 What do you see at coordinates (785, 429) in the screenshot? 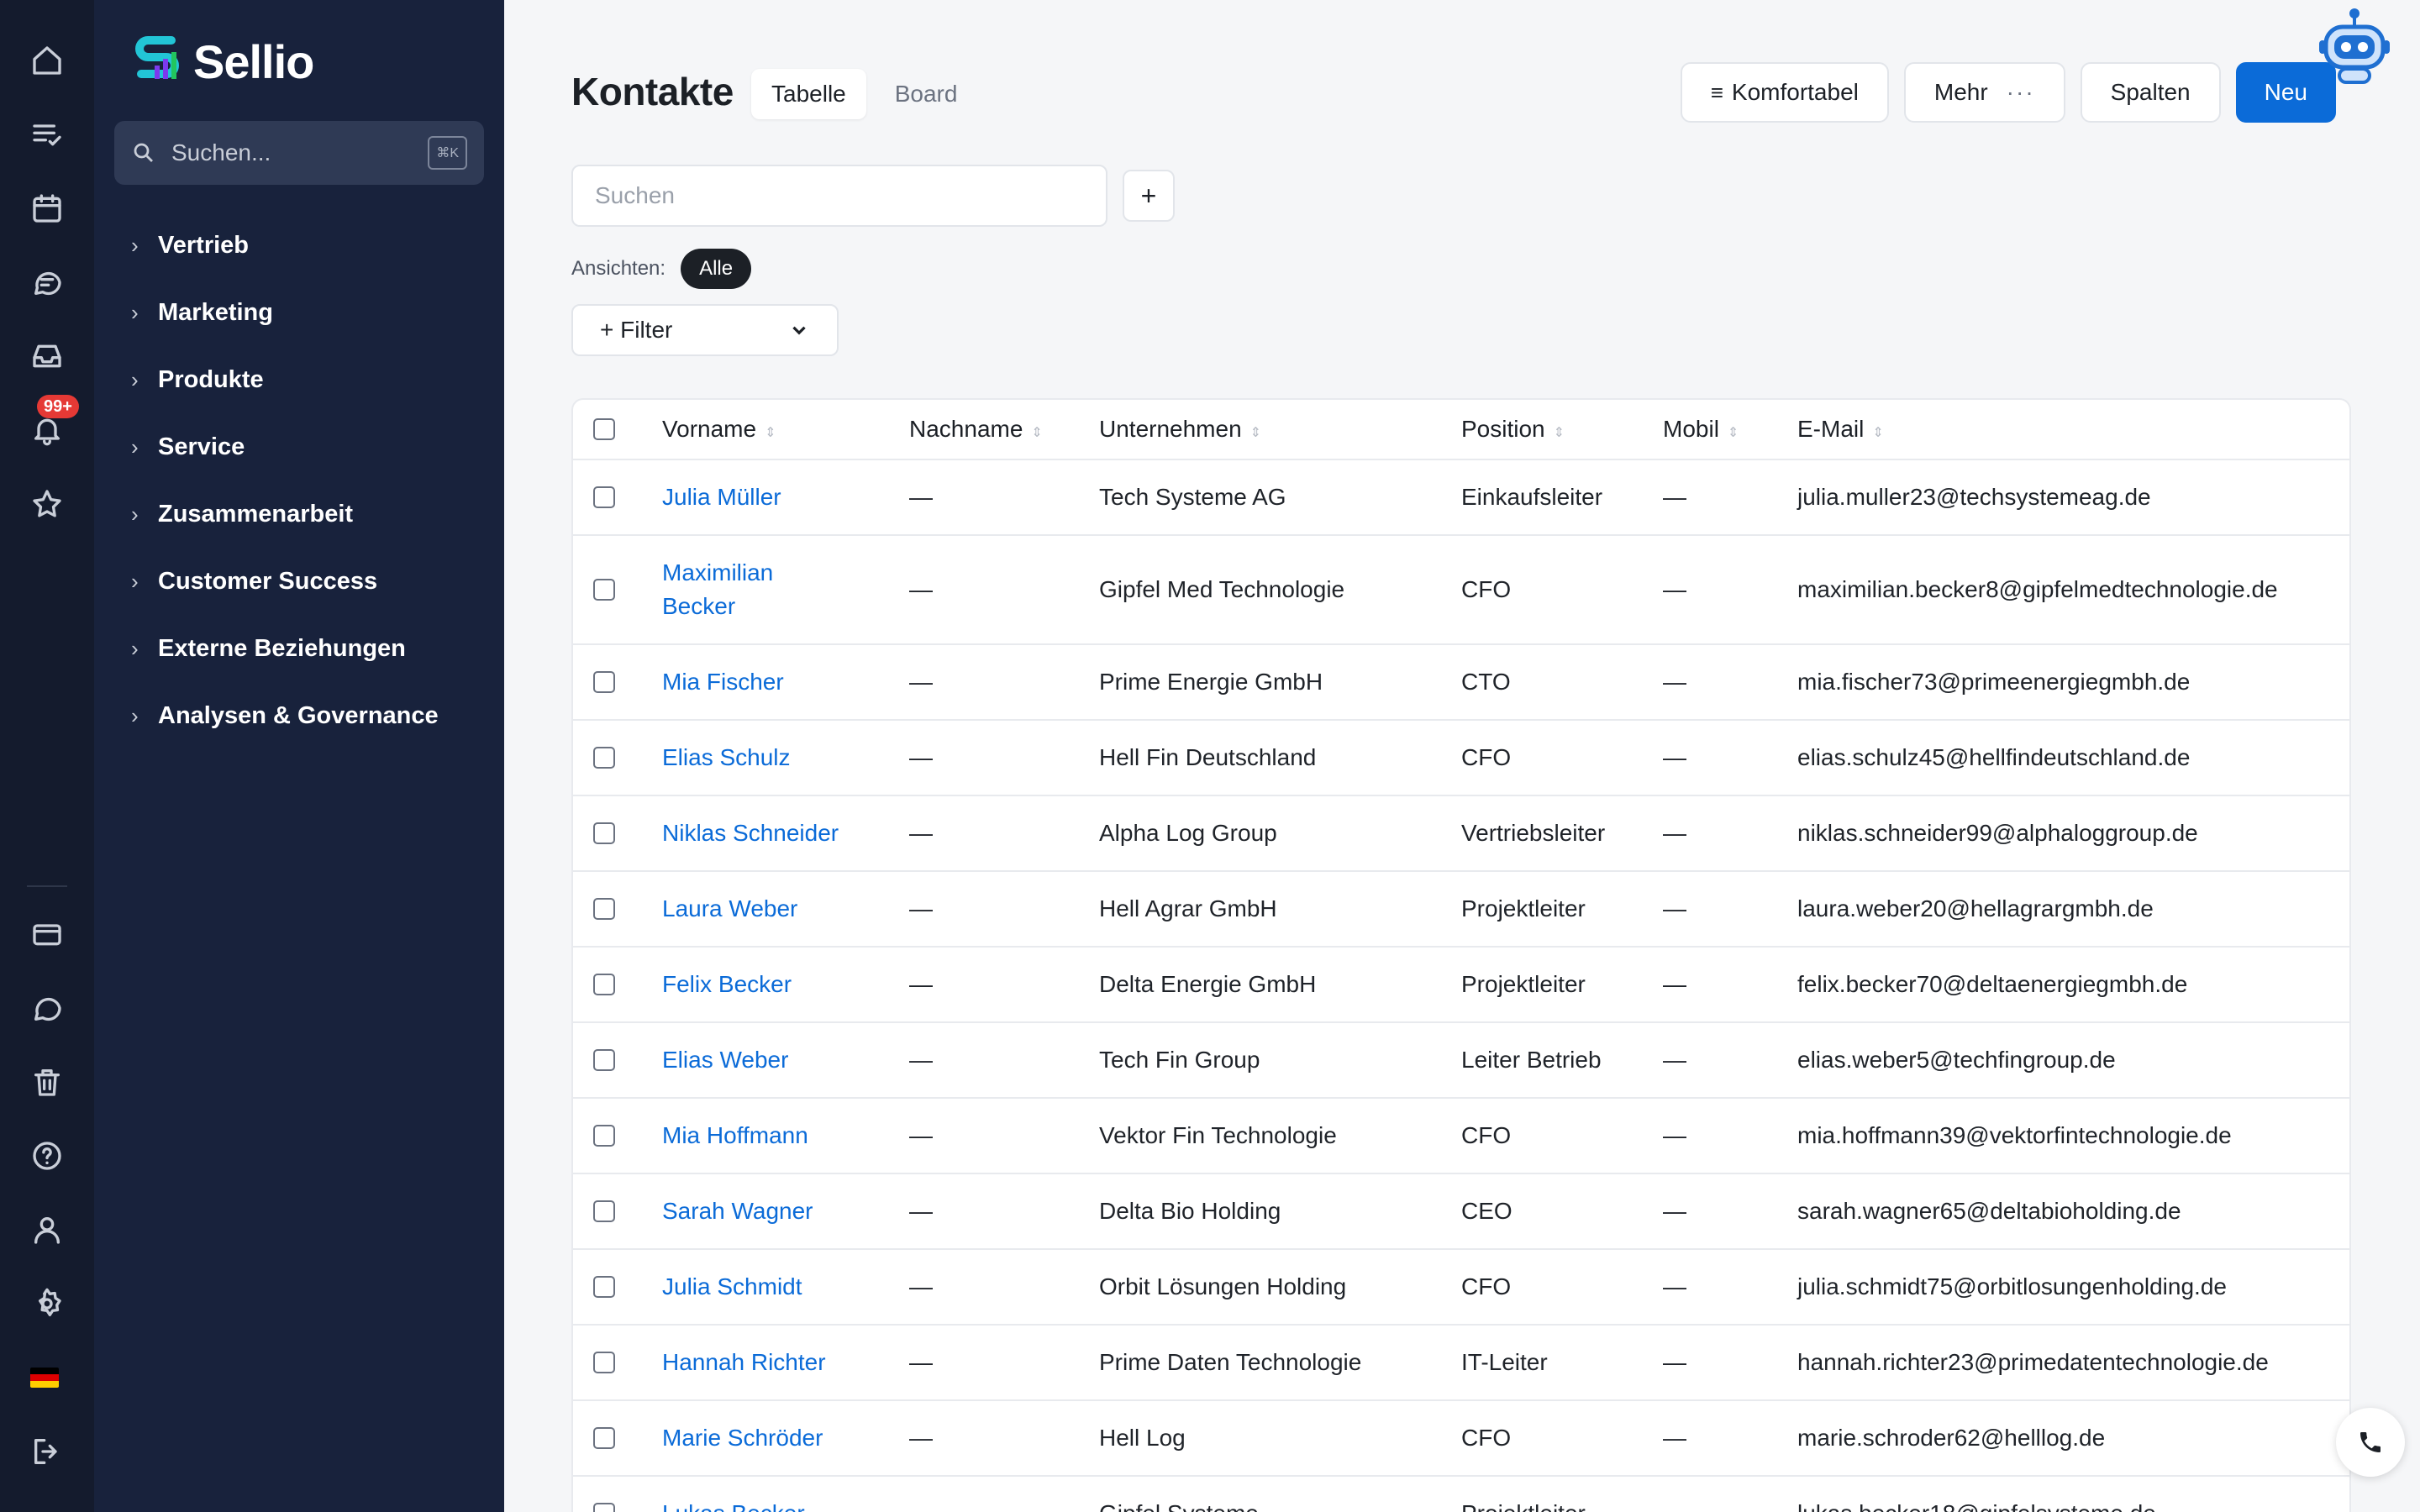
I see `column-header-vorname: Vorname ⇕` at bounding box center [785, 429].